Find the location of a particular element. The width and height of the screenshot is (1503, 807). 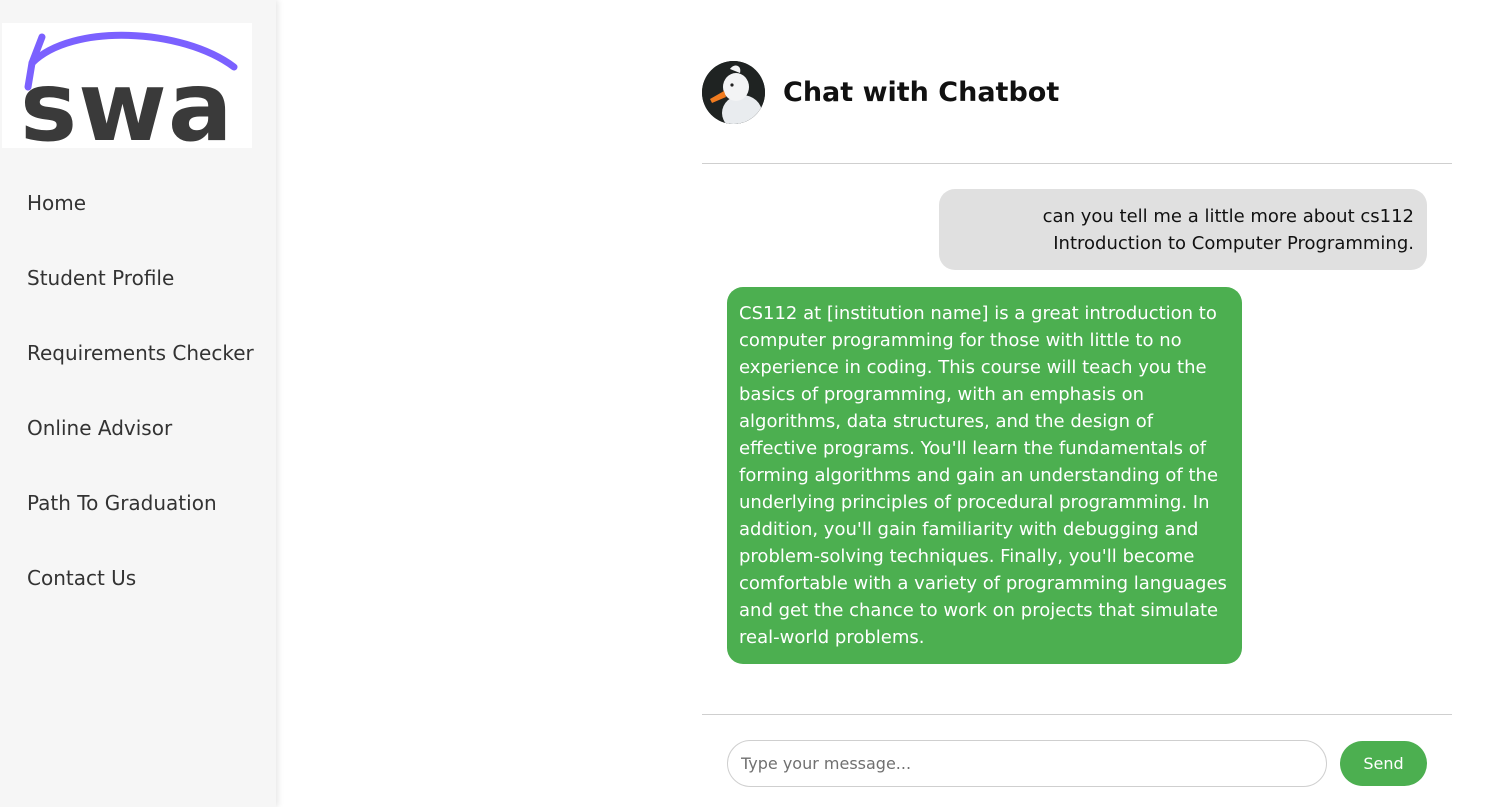

sidebar-item-requirements-checker: Requirements Checker is located at coordinates (144, 353).